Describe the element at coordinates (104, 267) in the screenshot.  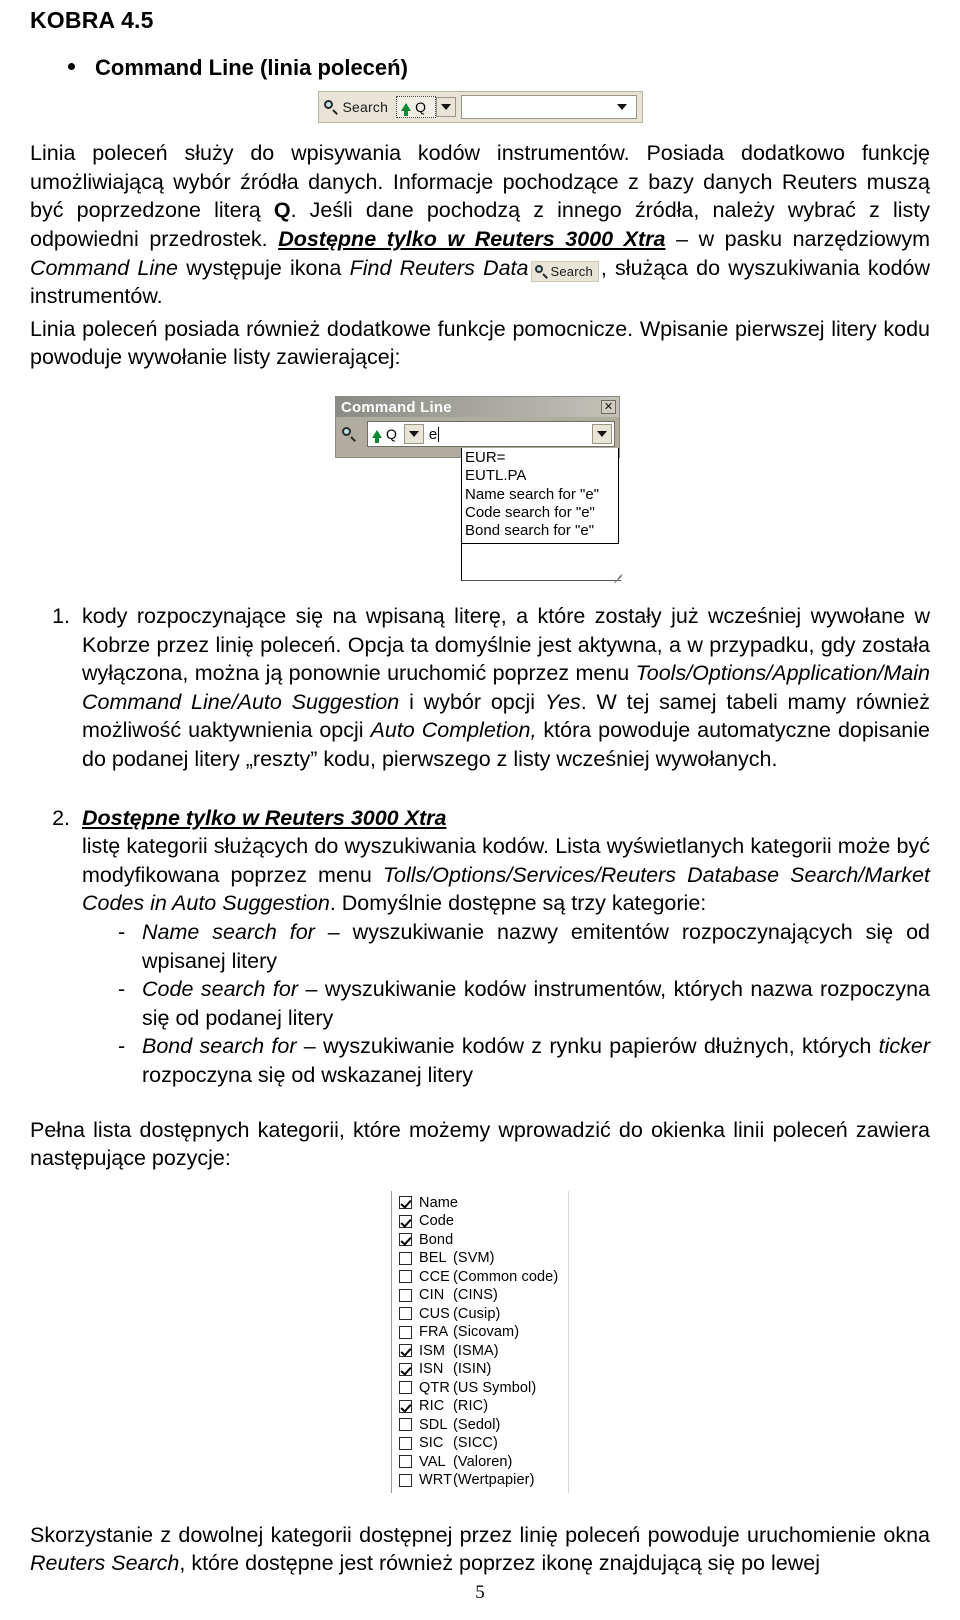
I see `italic-command-line: Command Line` at that location.